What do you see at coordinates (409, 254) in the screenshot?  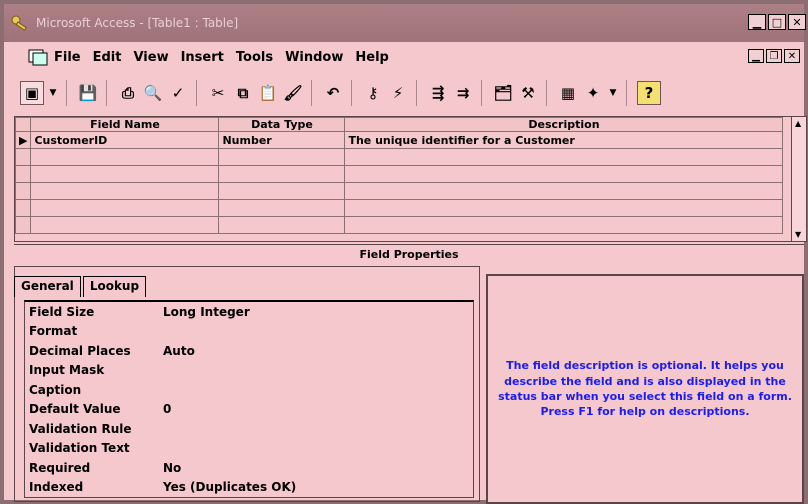 I see `field-properties-label: Field Properties` at bounding box center [409, 254].